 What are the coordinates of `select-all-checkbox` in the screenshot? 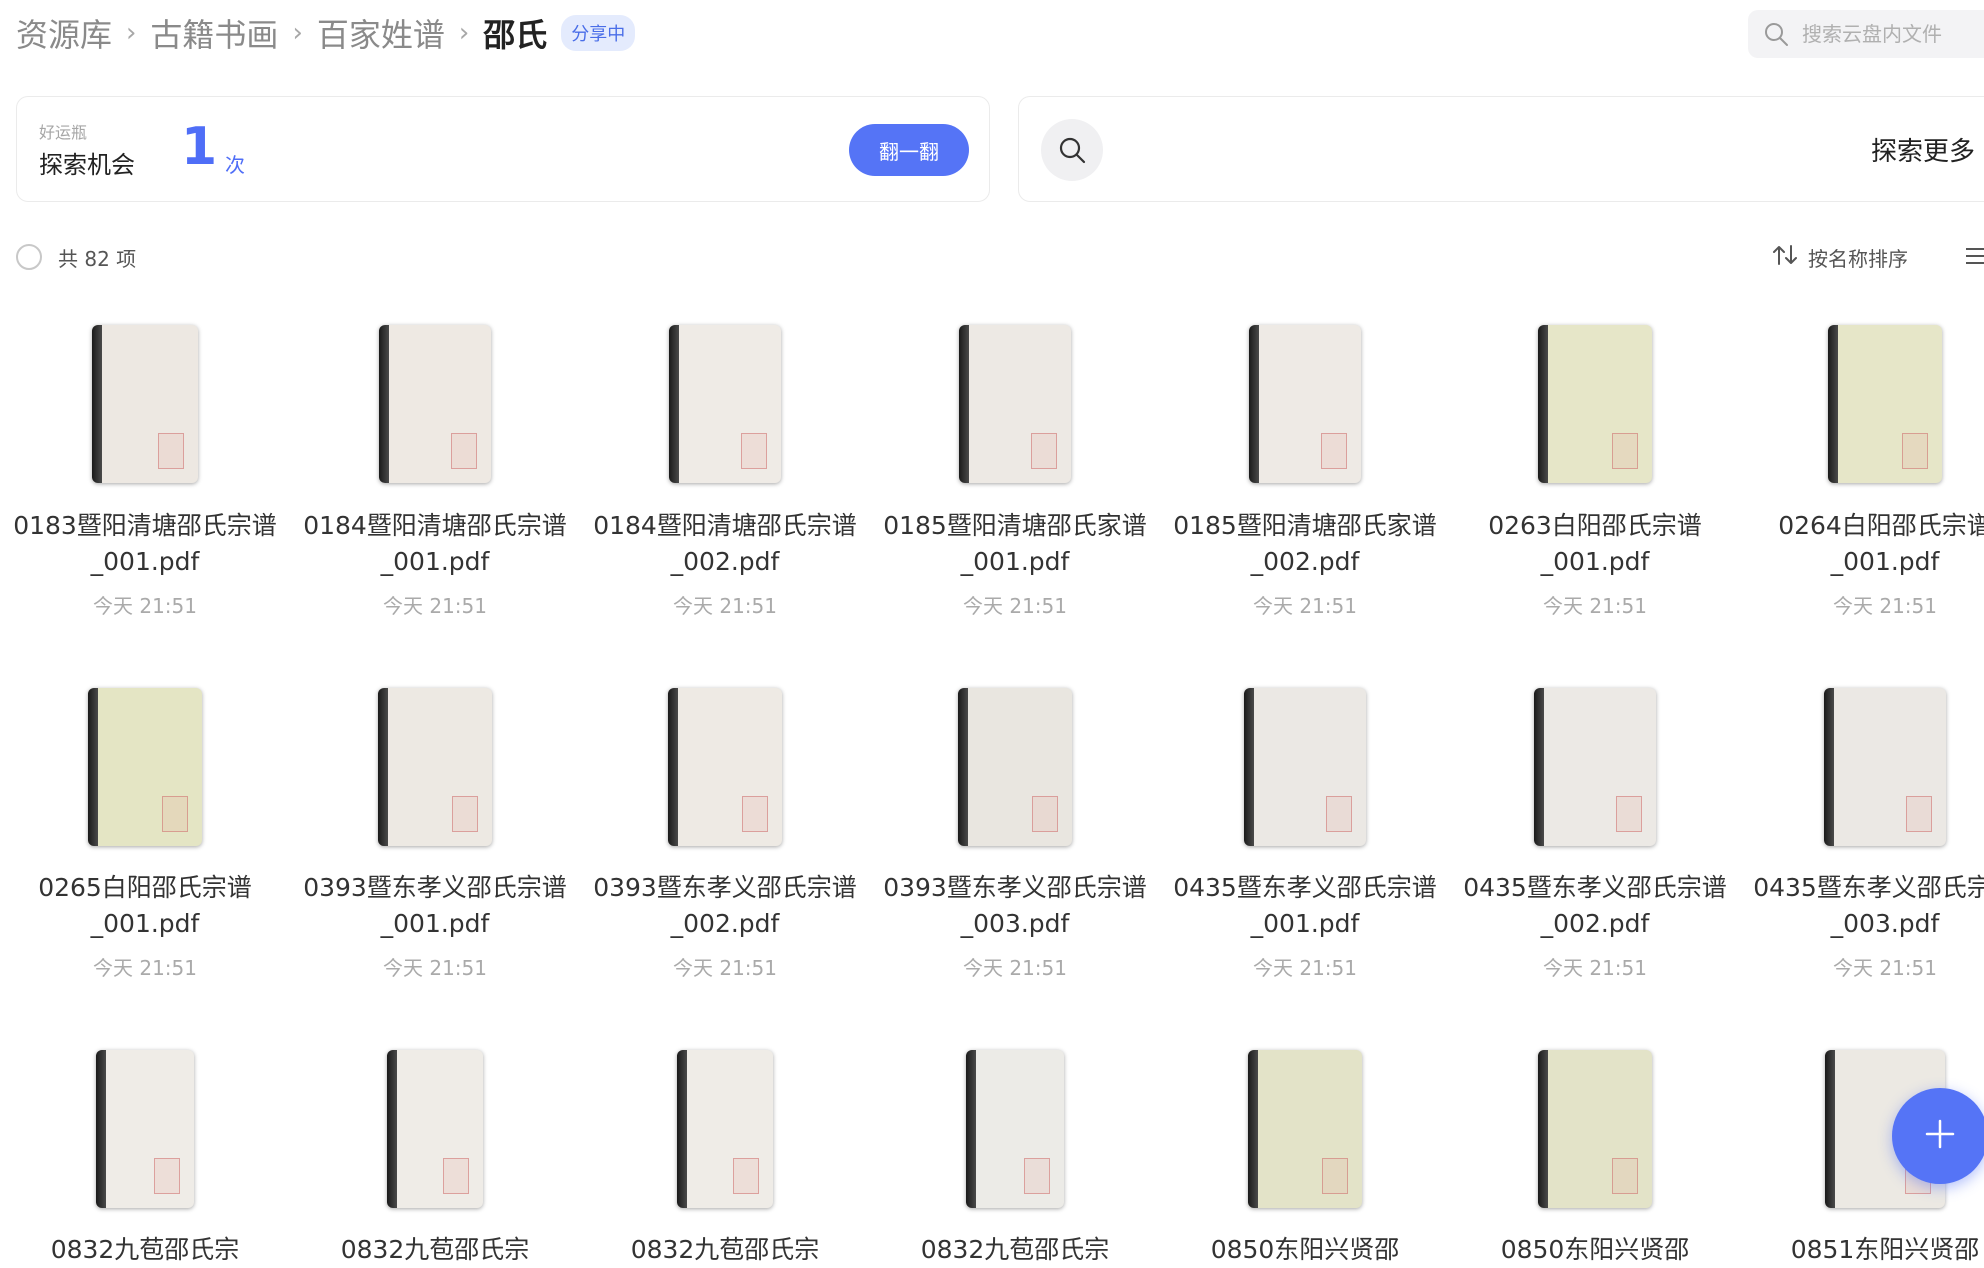 It's located at (29, 257).